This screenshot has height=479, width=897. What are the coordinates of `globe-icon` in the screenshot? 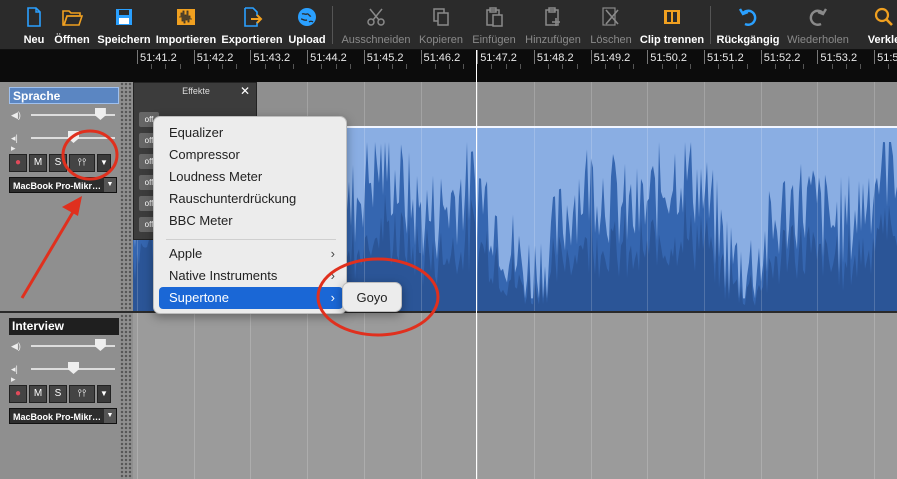 It's located at (307, 18).